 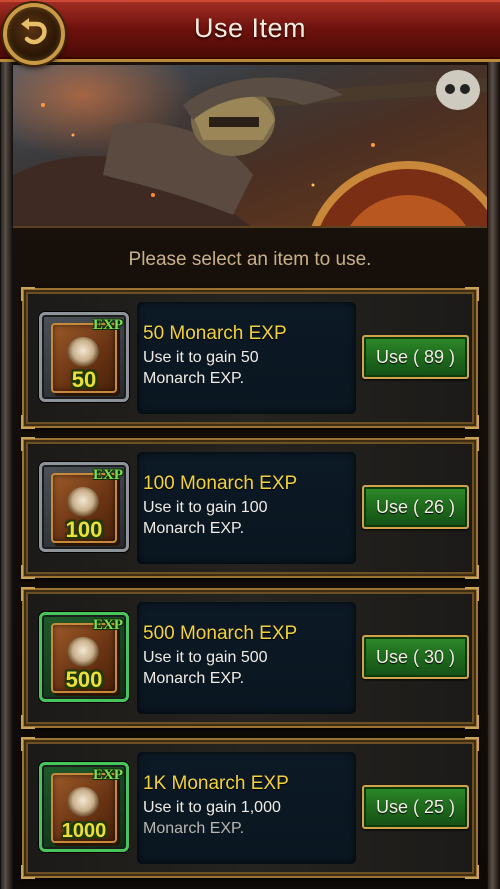 I want to click on back-button, so click(x=34, y=34).